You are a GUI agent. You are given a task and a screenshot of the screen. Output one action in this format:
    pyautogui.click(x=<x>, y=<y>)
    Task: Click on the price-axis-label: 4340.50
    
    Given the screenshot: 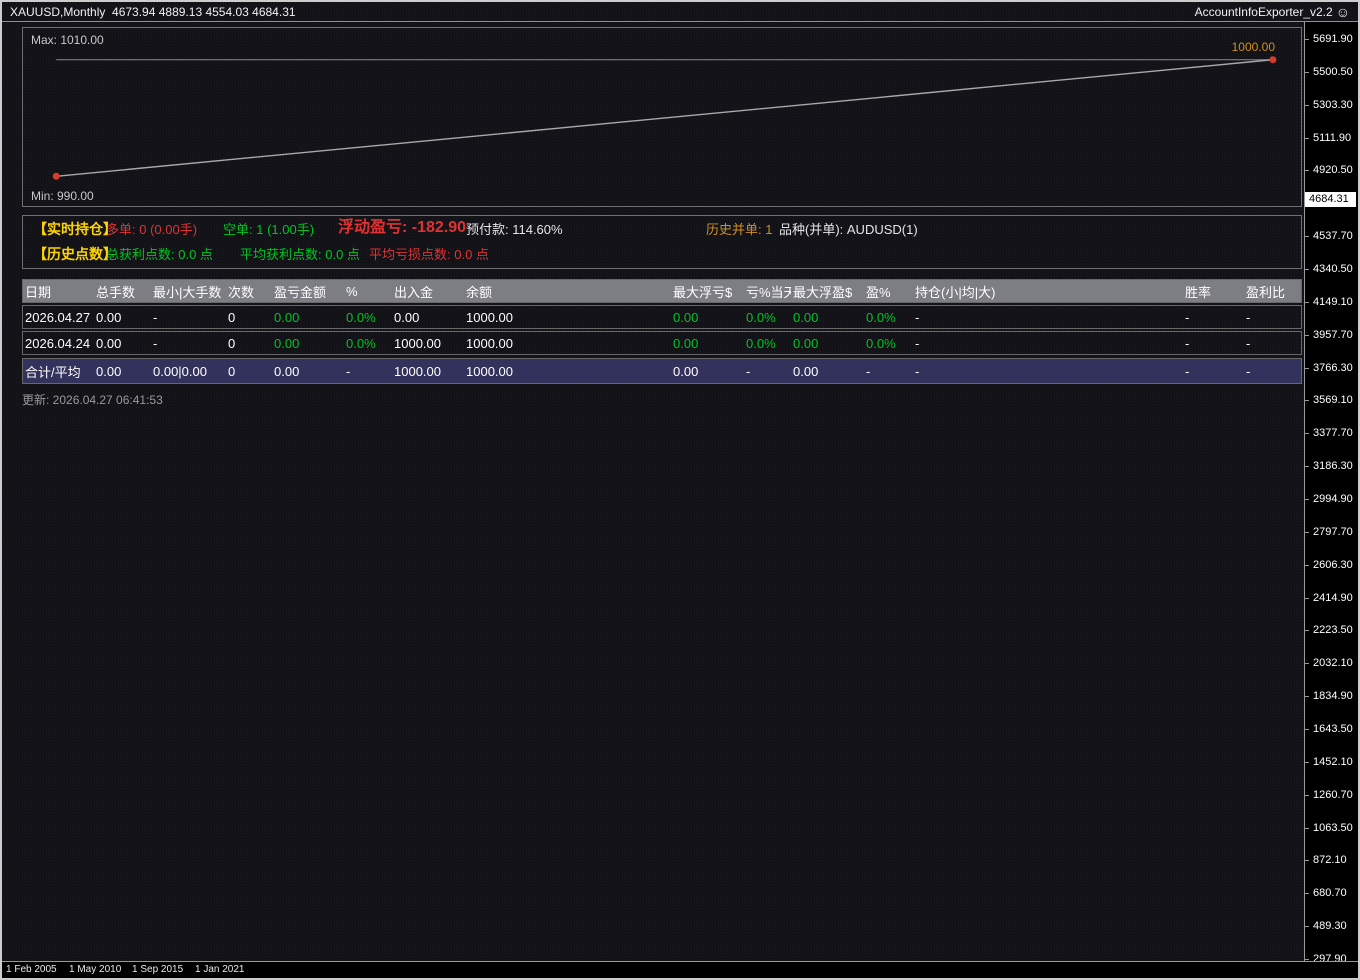 What is the action you would take?
    pyautogui.click(x=1329, y=268)
    